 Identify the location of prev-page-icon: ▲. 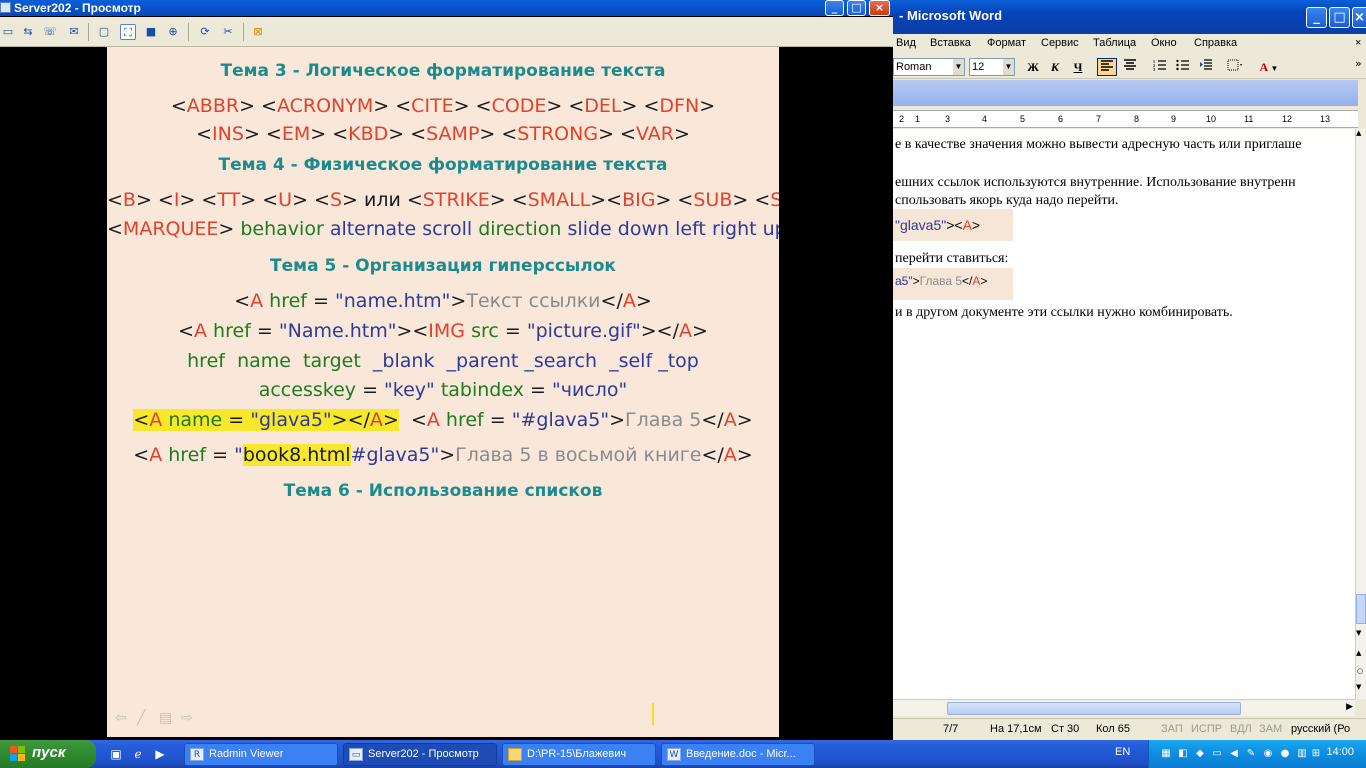
(1361, 655).